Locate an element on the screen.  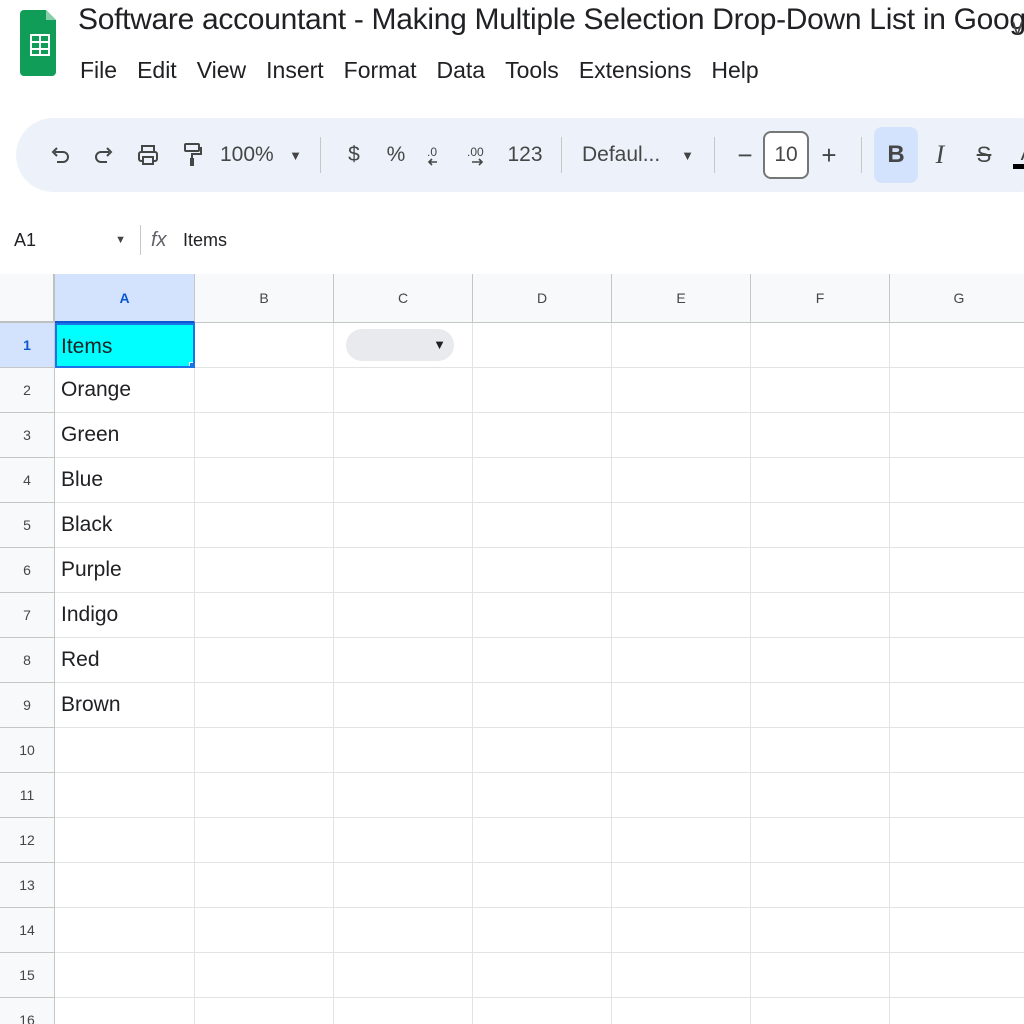
cell-B1 is located at coordinates (264, 345).